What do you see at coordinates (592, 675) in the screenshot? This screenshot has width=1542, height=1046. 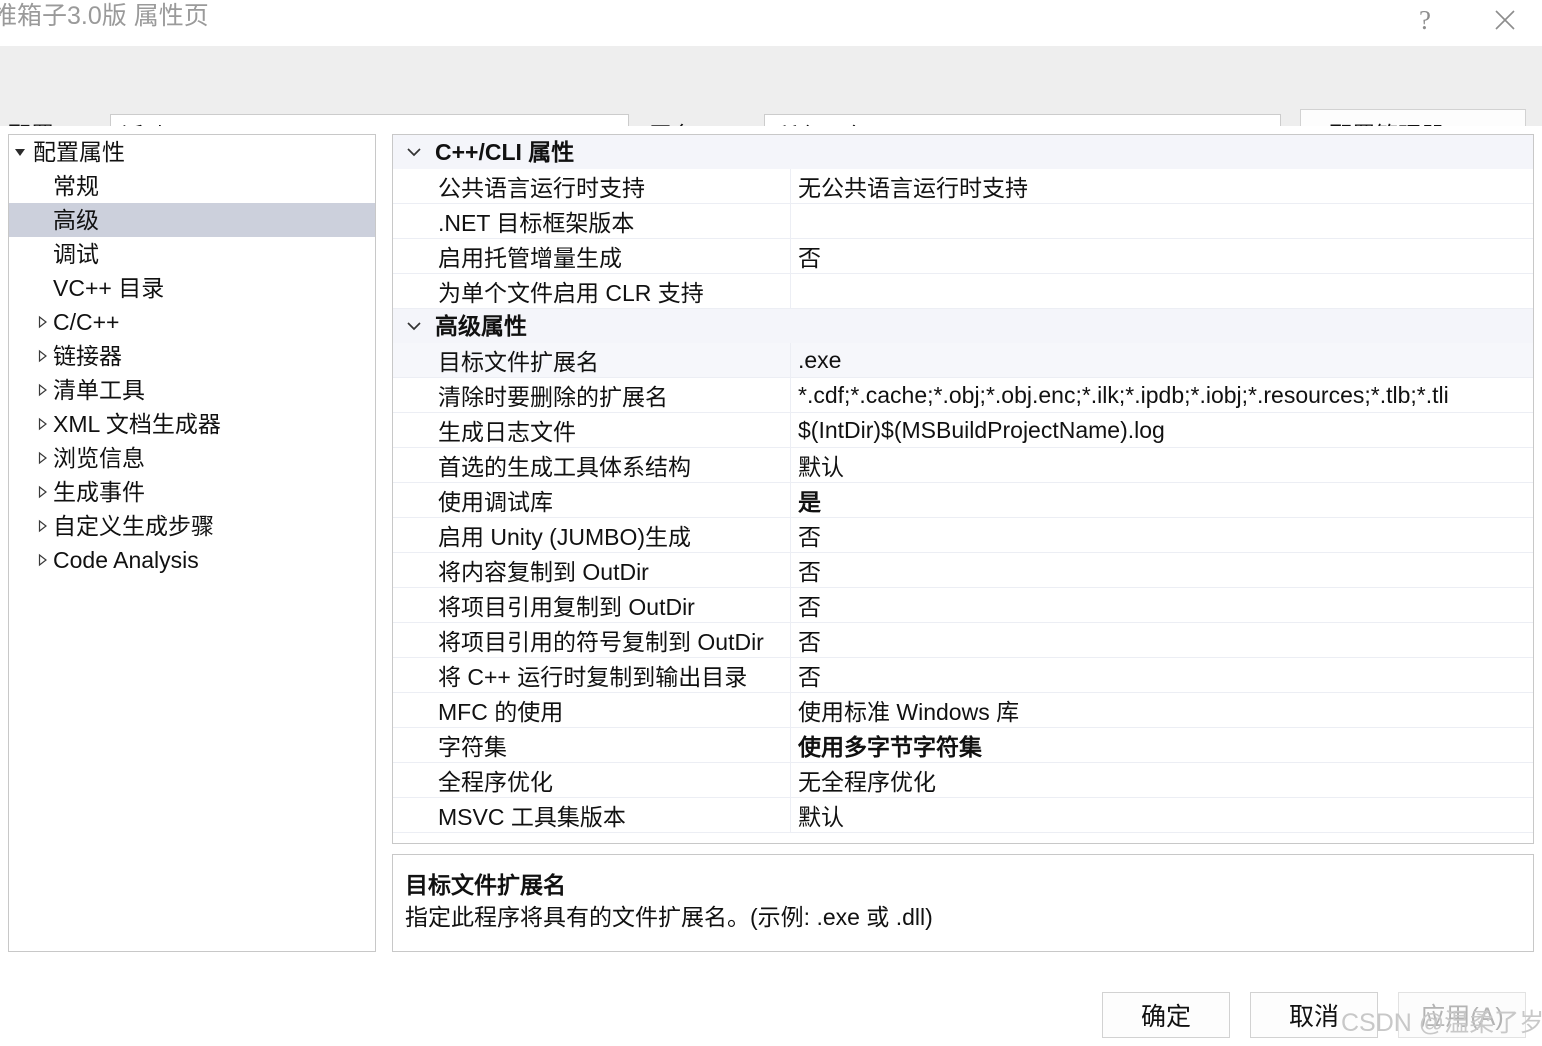 I see `property-name: 将 C++ 运行时复制到输出目录` at bounding box center [592, 675].